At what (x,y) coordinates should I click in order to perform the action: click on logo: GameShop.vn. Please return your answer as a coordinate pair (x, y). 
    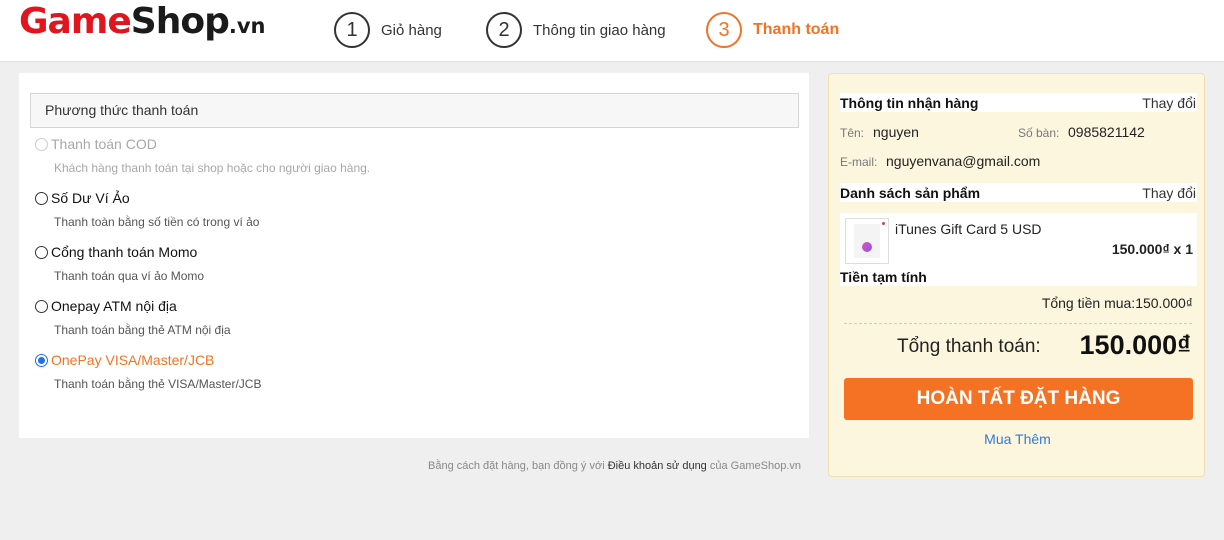
    Looking at the image, I should click on (142, 24).